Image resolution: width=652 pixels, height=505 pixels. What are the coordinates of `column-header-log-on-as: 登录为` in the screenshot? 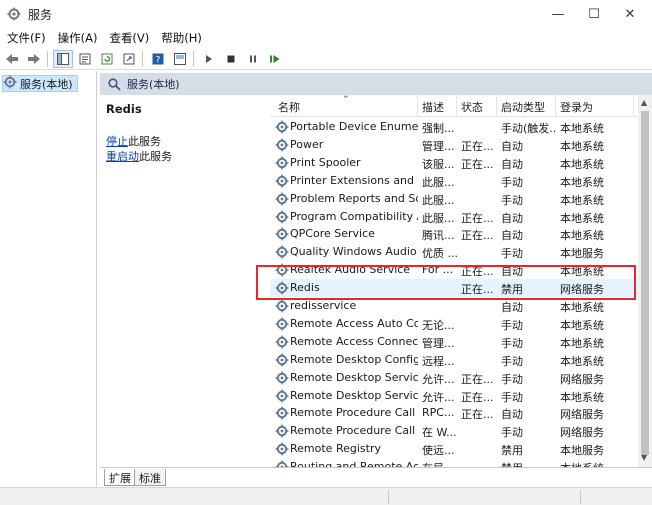 It's located at (576, 107).